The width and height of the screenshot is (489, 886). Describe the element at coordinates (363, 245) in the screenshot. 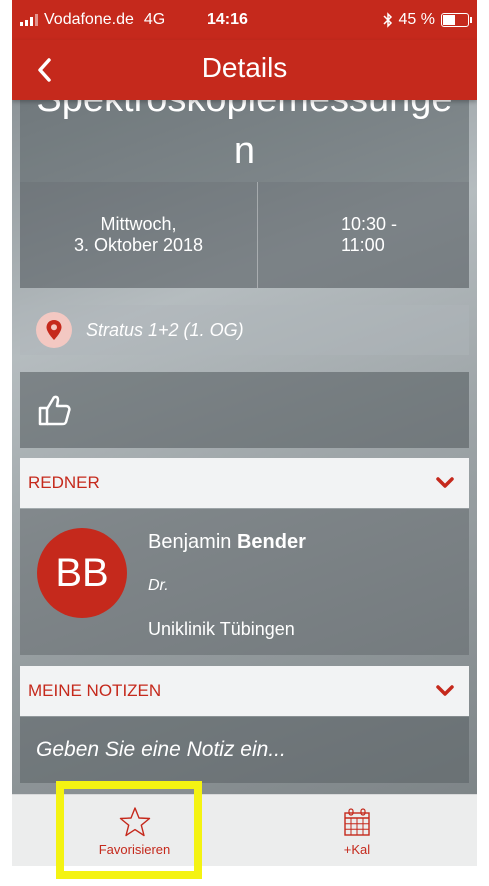

I see `event-end-time: 11:00` at that location.